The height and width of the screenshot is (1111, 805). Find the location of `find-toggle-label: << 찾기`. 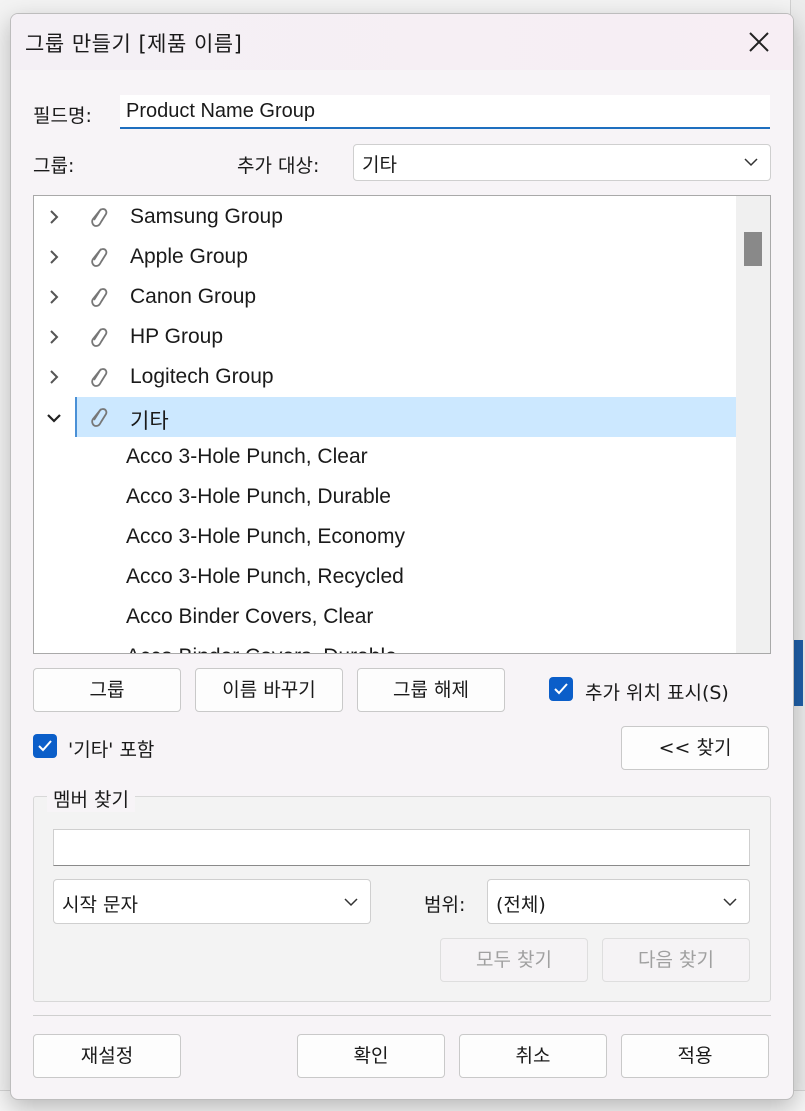

find-toggle-label: << 찾기 is located at coordinates (695, 748).